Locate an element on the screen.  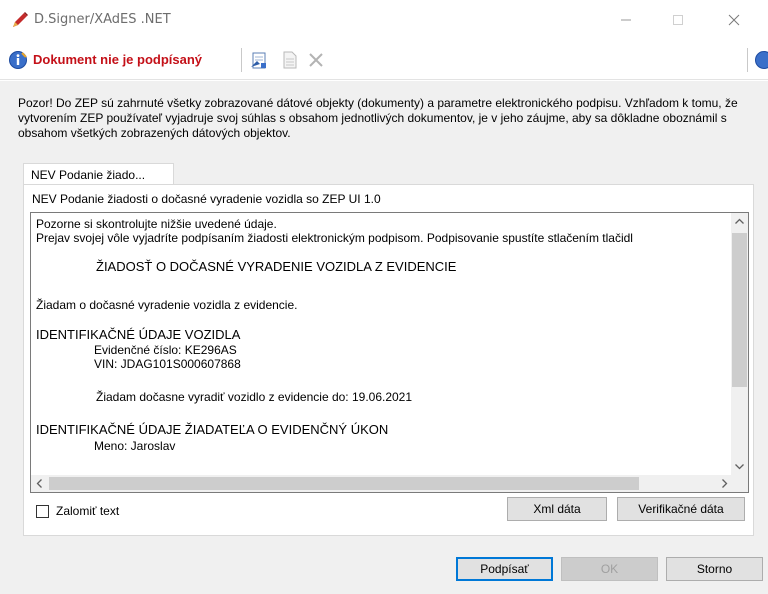
vertical-scrollbar is located at coordinates (739, 344).